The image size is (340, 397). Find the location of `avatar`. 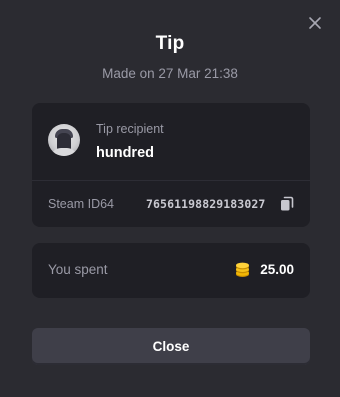

avatar is located at coordinates (64, 140).